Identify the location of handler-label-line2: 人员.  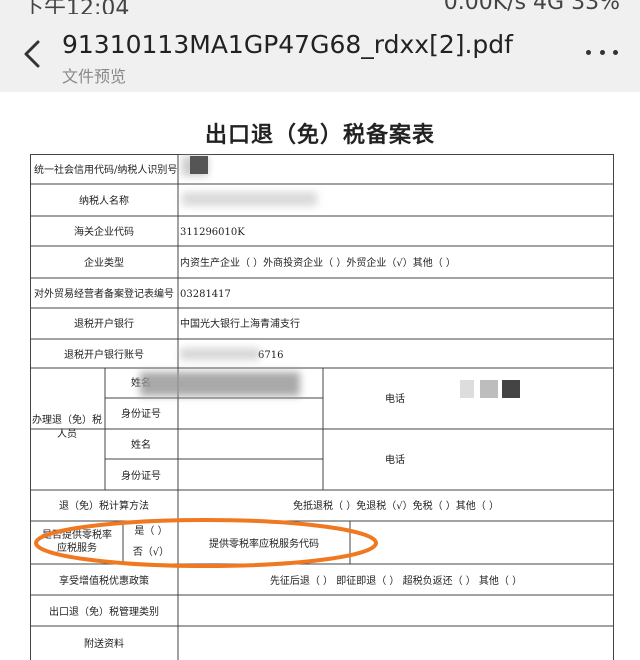
(67, 434).